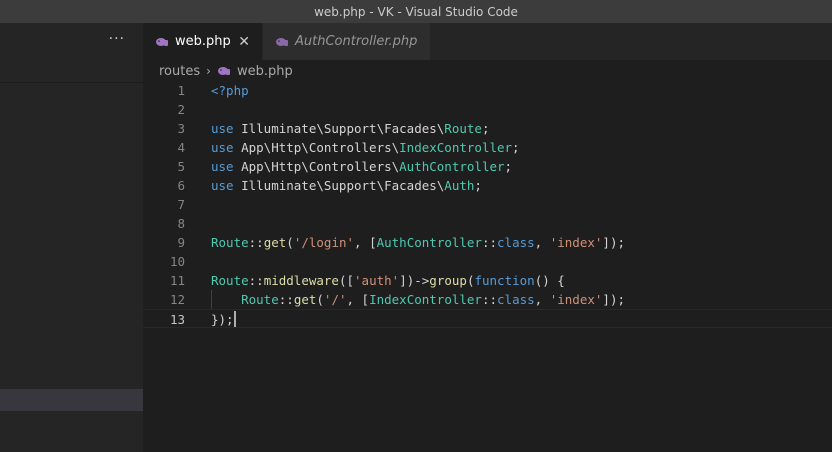  I want to click on chevron-right-icon: ›, so click(208, 71).